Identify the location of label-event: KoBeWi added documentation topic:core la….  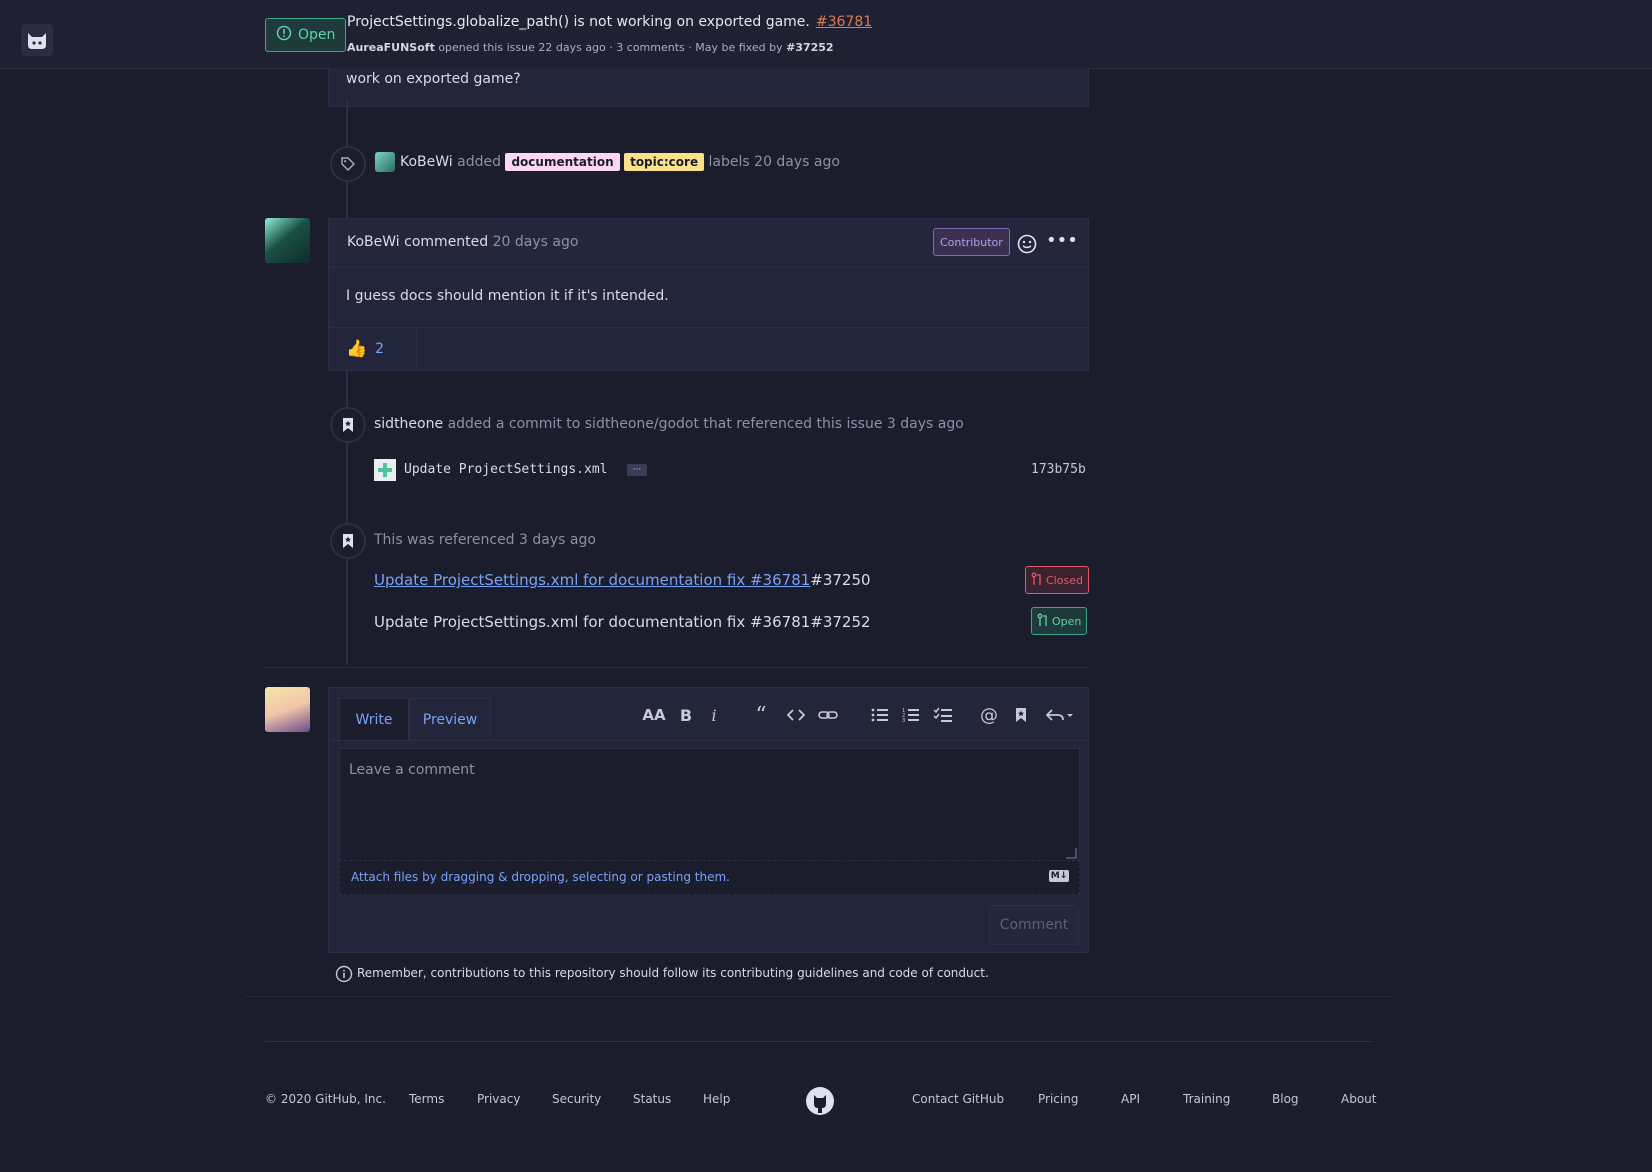
(620, 162).